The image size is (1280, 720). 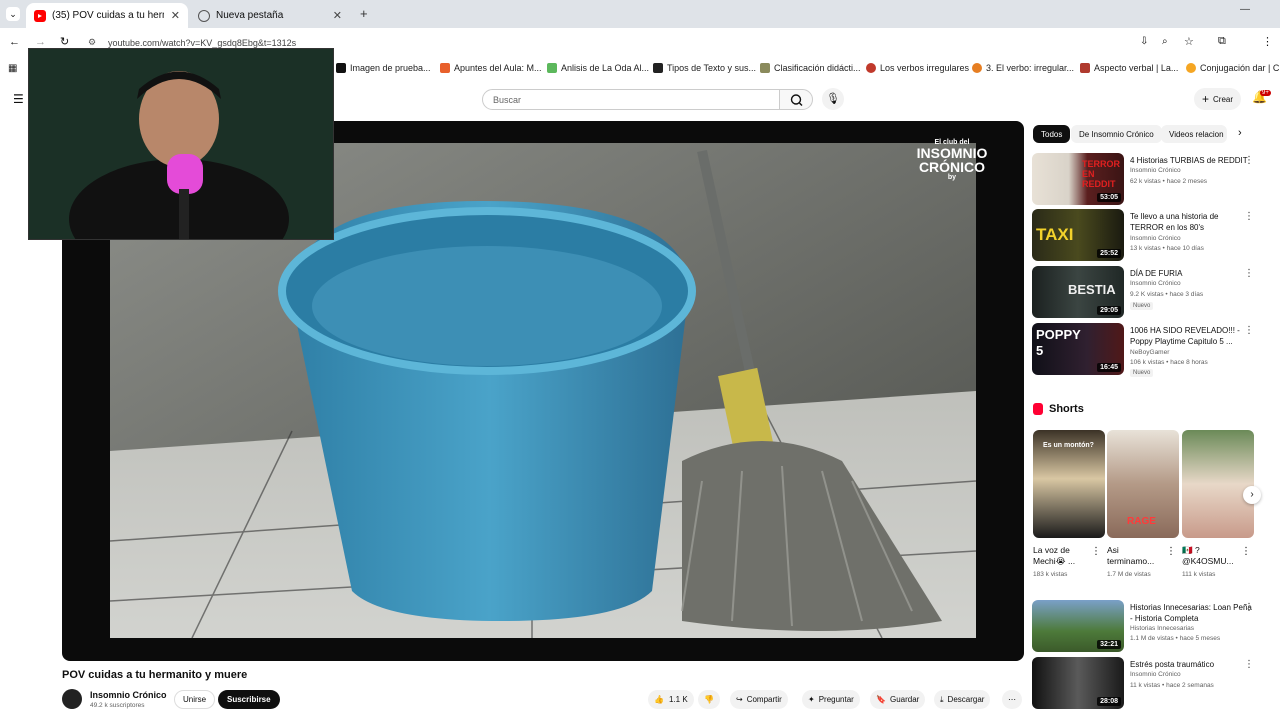 What do you see at coordinates (1050, 574) in the screenshot?
I see `short-views: 183 k vistas` at bounding box center [1050, 574].